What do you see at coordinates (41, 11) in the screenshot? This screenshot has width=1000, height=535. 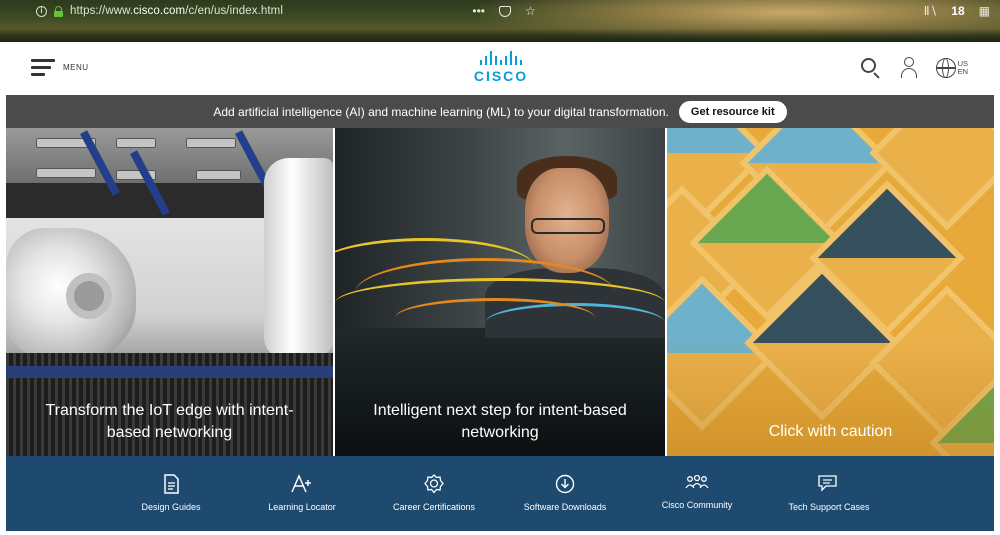 I see `info-icon: i` at bounding box center [41, 11].